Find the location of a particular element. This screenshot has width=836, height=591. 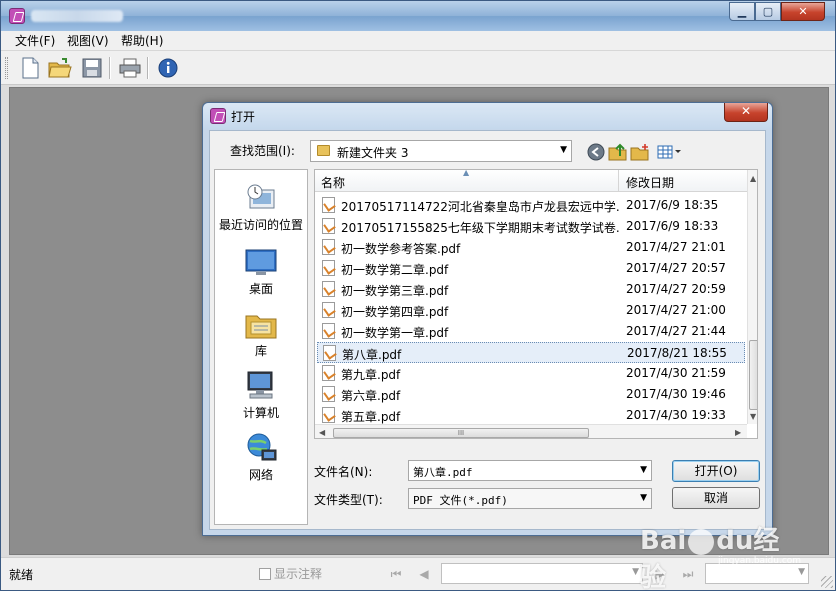

up-folder-button is located at coordinates (618, 152).